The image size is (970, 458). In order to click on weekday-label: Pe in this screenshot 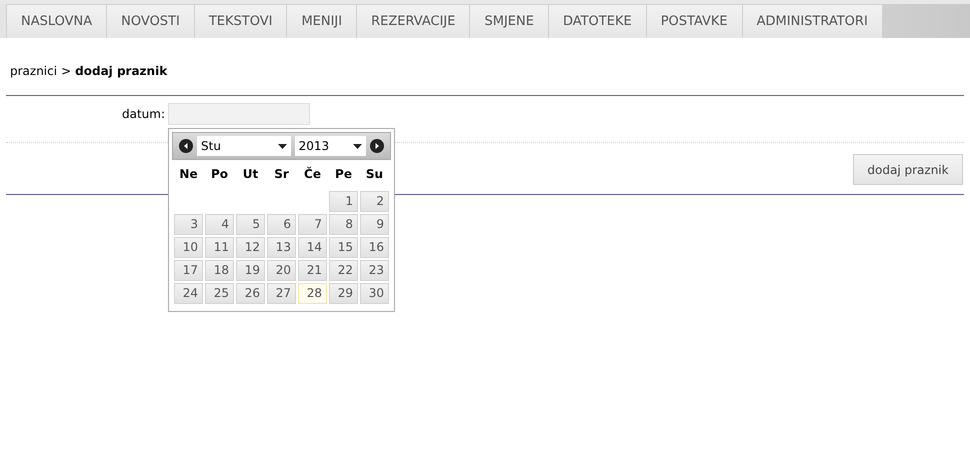, I will do `click(343, 174)`.